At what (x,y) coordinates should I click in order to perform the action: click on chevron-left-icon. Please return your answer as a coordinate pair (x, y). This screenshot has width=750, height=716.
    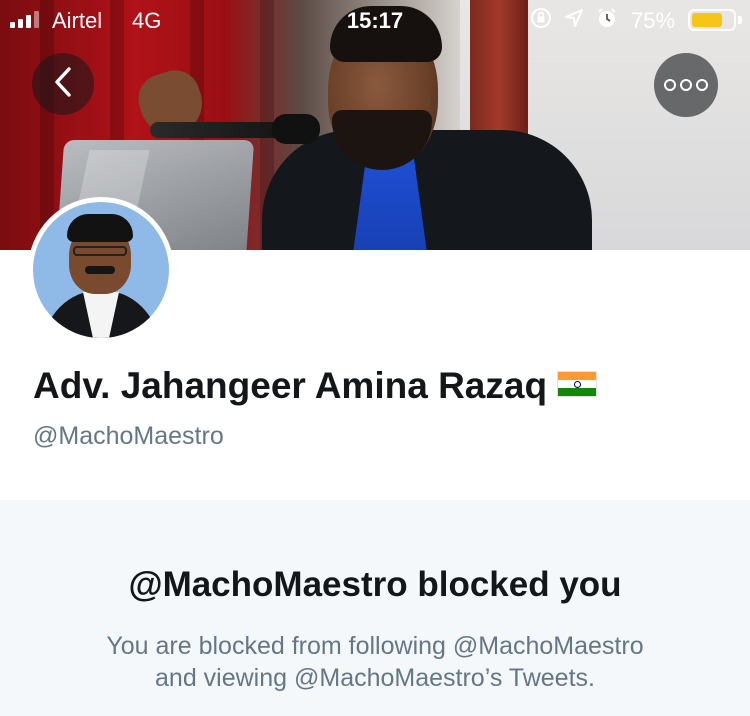
    Looking at the image, I should click on (63, 84).